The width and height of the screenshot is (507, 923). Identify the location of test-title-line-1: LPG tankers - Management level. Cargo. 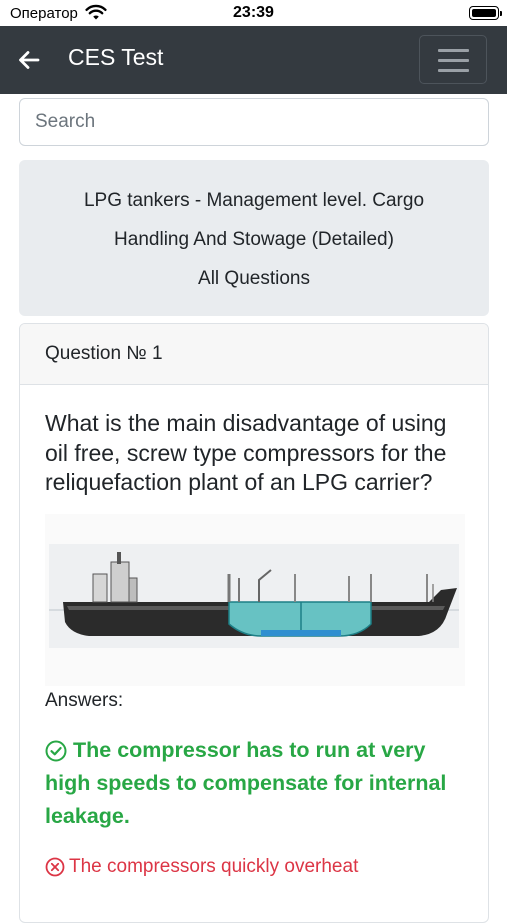
(254, 200).